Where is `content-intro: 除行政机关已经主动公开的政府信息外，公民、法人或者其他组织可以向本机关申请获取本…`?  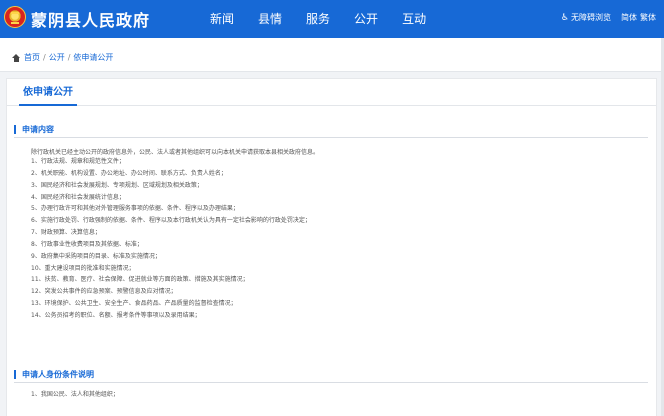 content-intro: 除行政机关已经主动公开的政府信息外，公民、法人或者其他组织可以向本机关申请获取本… is located at coordinates (175, 152).